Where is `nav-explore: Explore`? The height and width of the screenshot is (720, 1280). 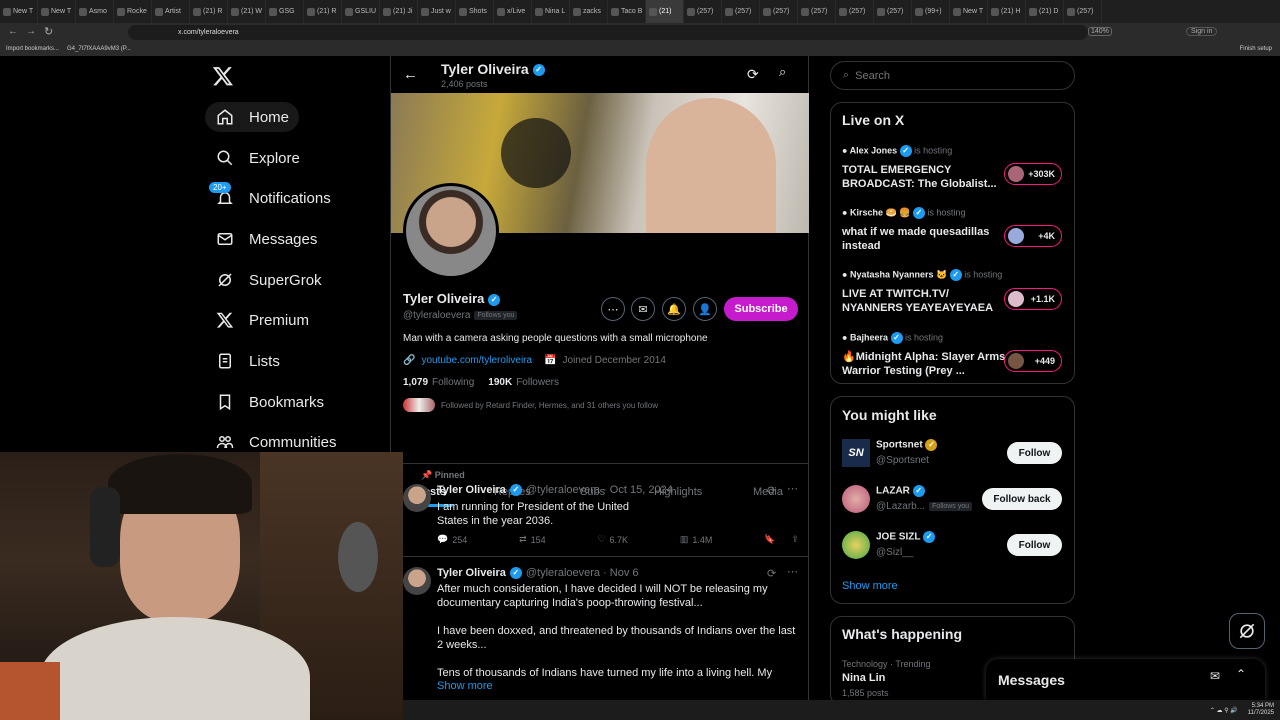
nav-explore: Explore is located at coordinates (257, 158).